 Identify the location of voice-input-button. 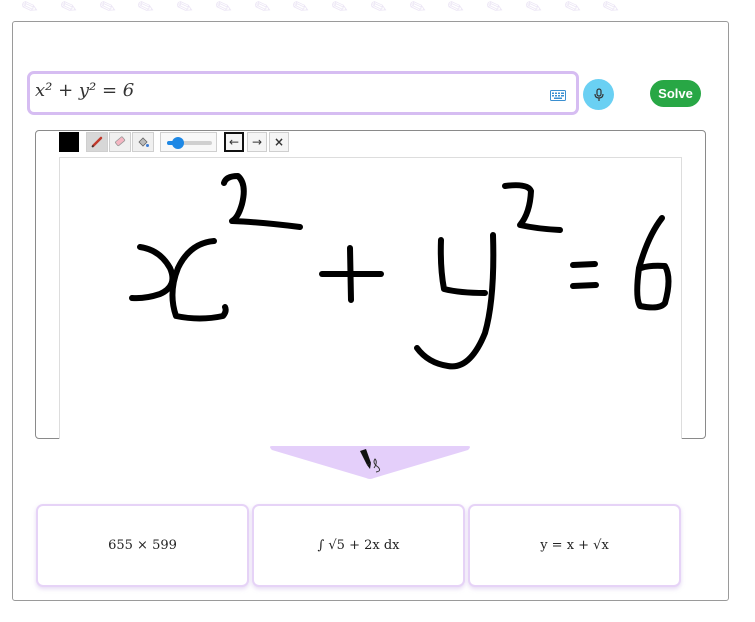
(598, 94).